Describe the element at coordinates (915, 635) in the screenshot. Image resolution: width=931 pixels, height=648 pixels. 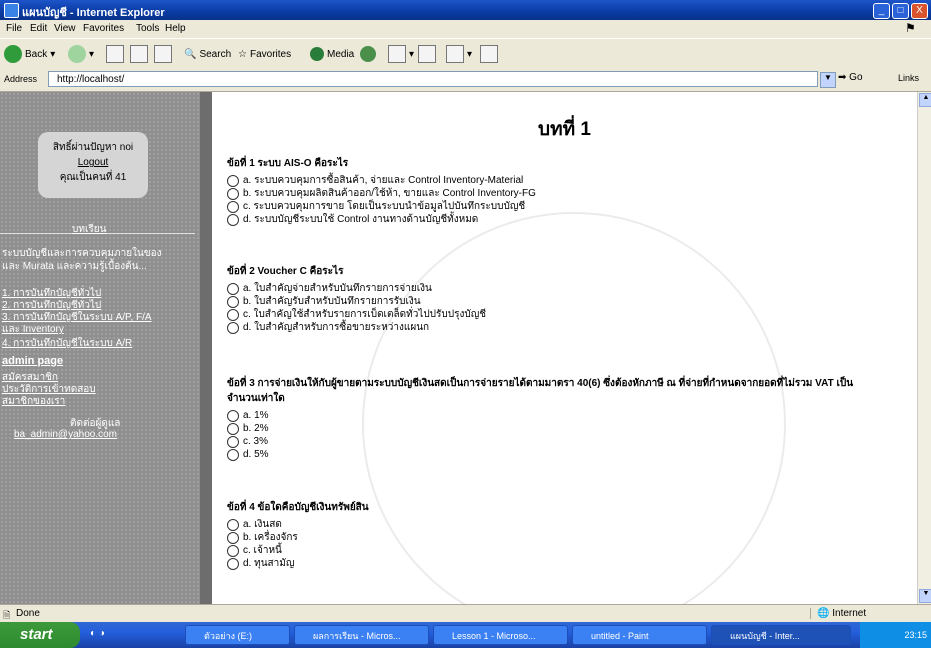
I see `clock: 23:15` at that location.